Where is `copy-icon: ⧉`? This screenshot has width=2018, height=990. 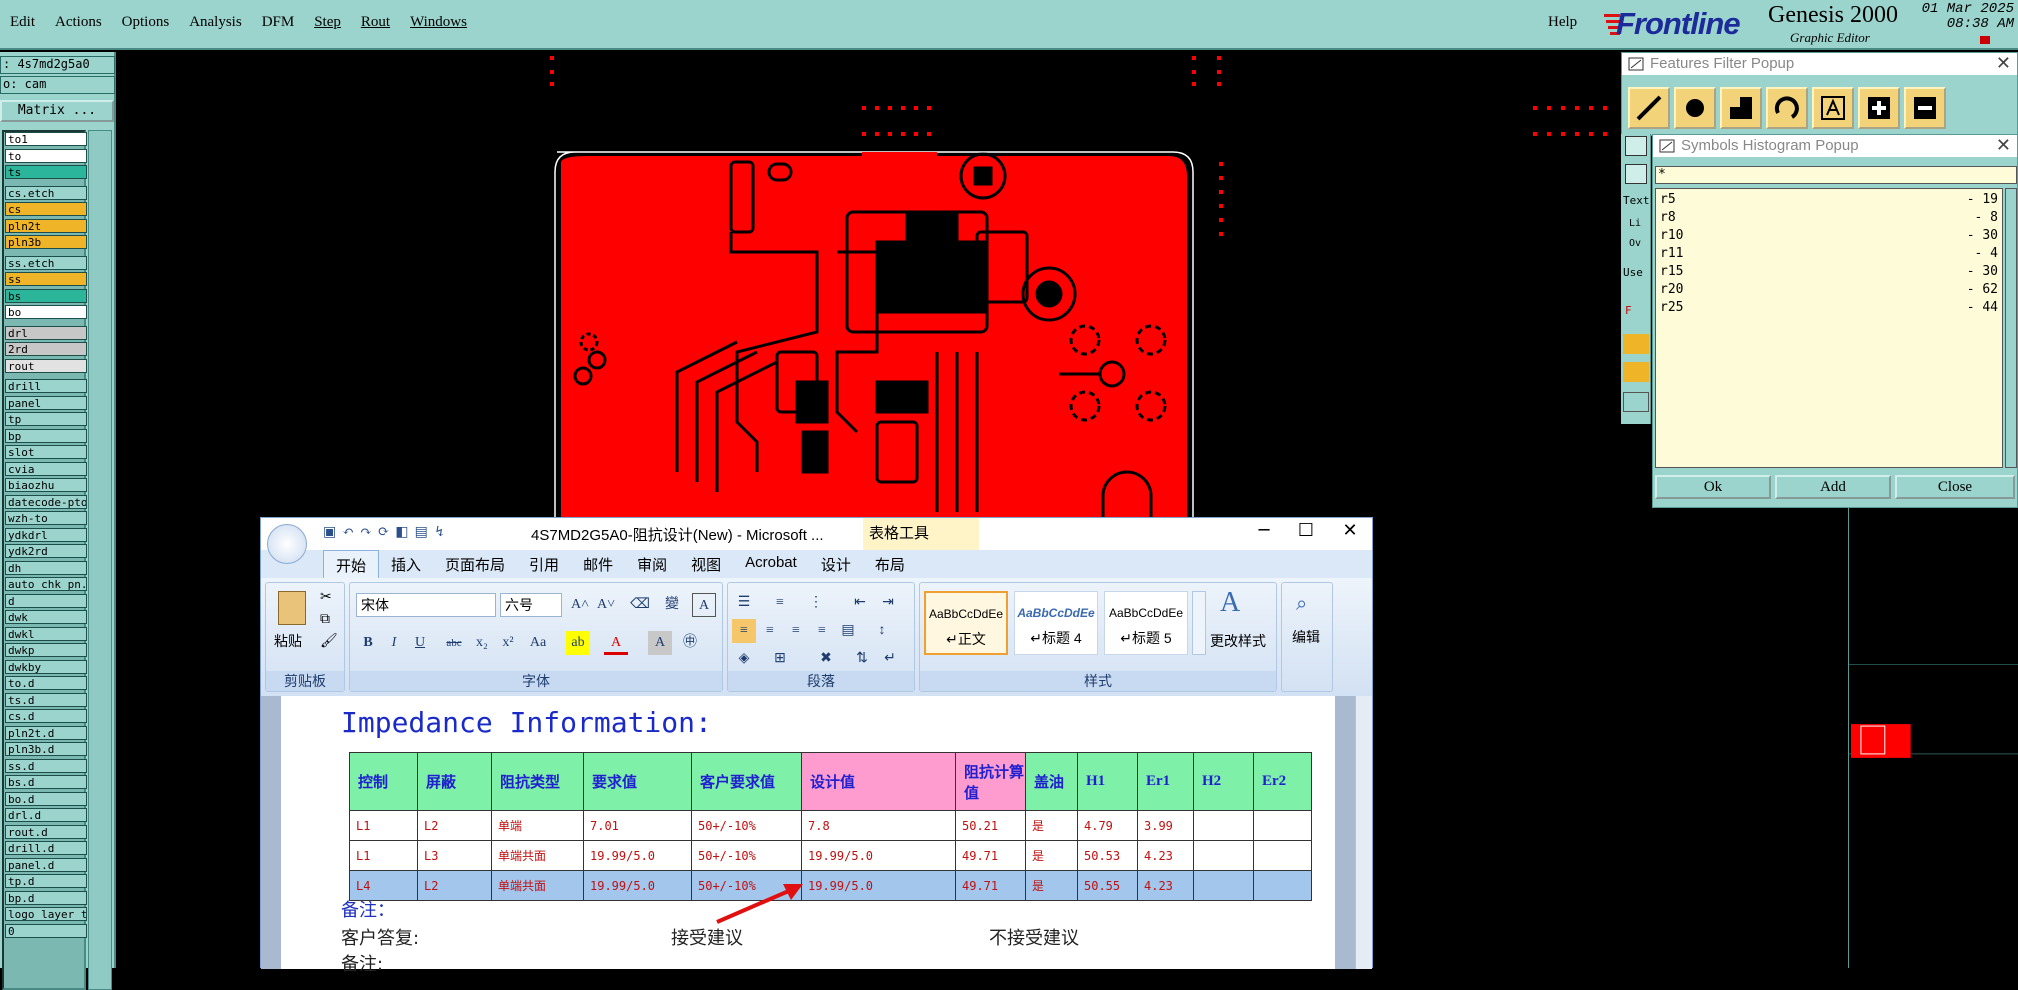
copy-icon: ⧉ is located at coordinates (325, 619).